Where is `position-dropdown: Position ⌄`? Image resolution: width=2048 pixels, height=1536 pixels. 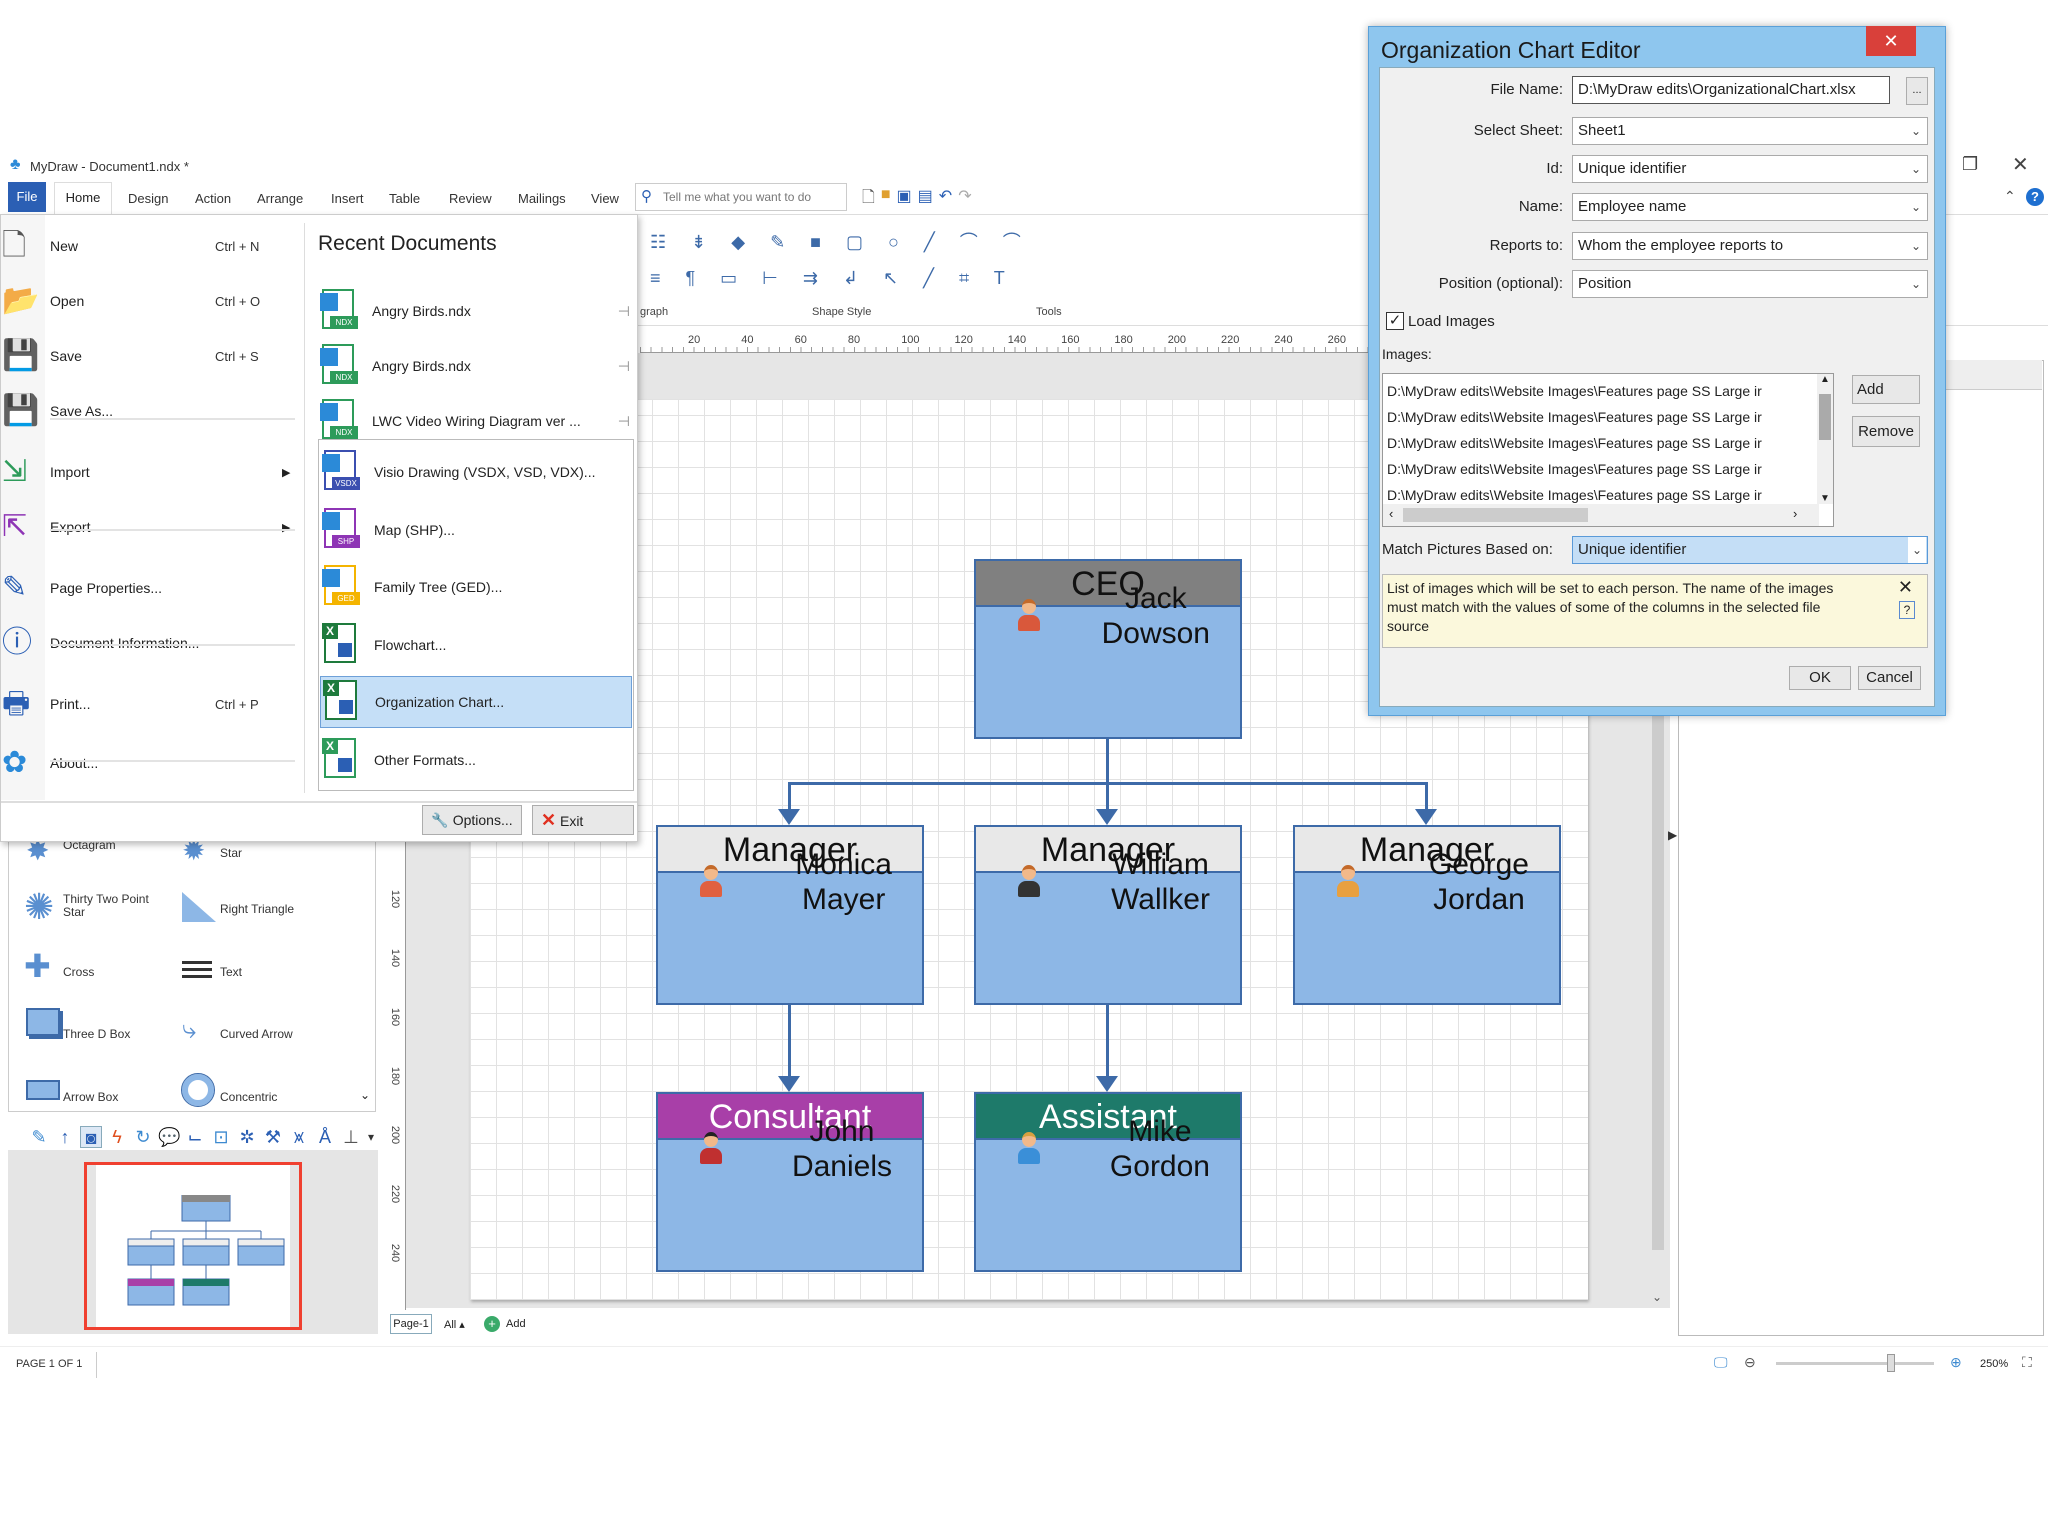 position-dropdown: Position ⌄ is located at coordinates (1750, 284).